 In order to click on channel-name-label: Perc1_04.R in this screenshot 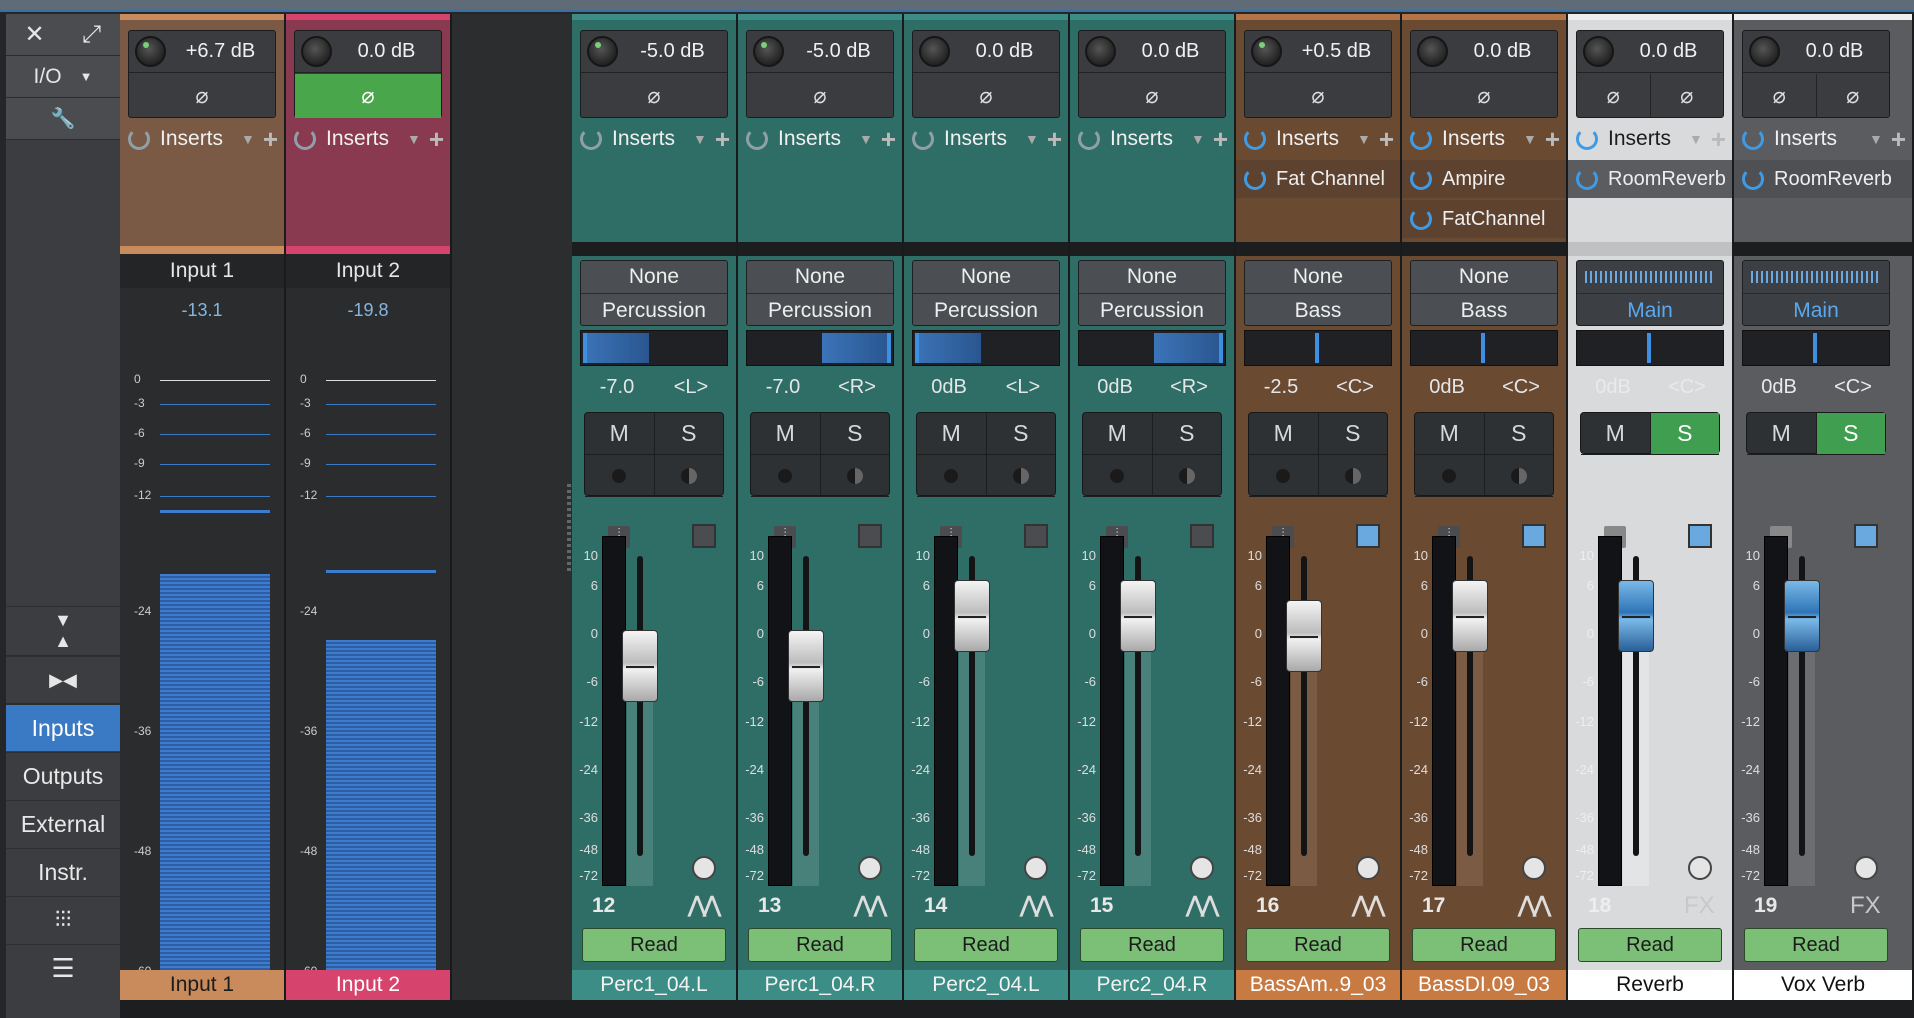, I will do `click(820, 985)`.